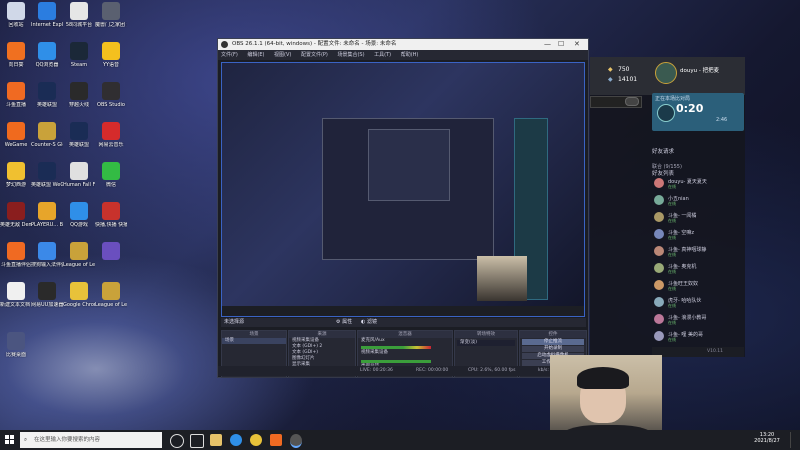  What do you see at coordinates (111, 15) in the screenshot?
I see `desktop-icon: 魔兽门之家团 无敌3暗巴` at bounding box center [111, 15].